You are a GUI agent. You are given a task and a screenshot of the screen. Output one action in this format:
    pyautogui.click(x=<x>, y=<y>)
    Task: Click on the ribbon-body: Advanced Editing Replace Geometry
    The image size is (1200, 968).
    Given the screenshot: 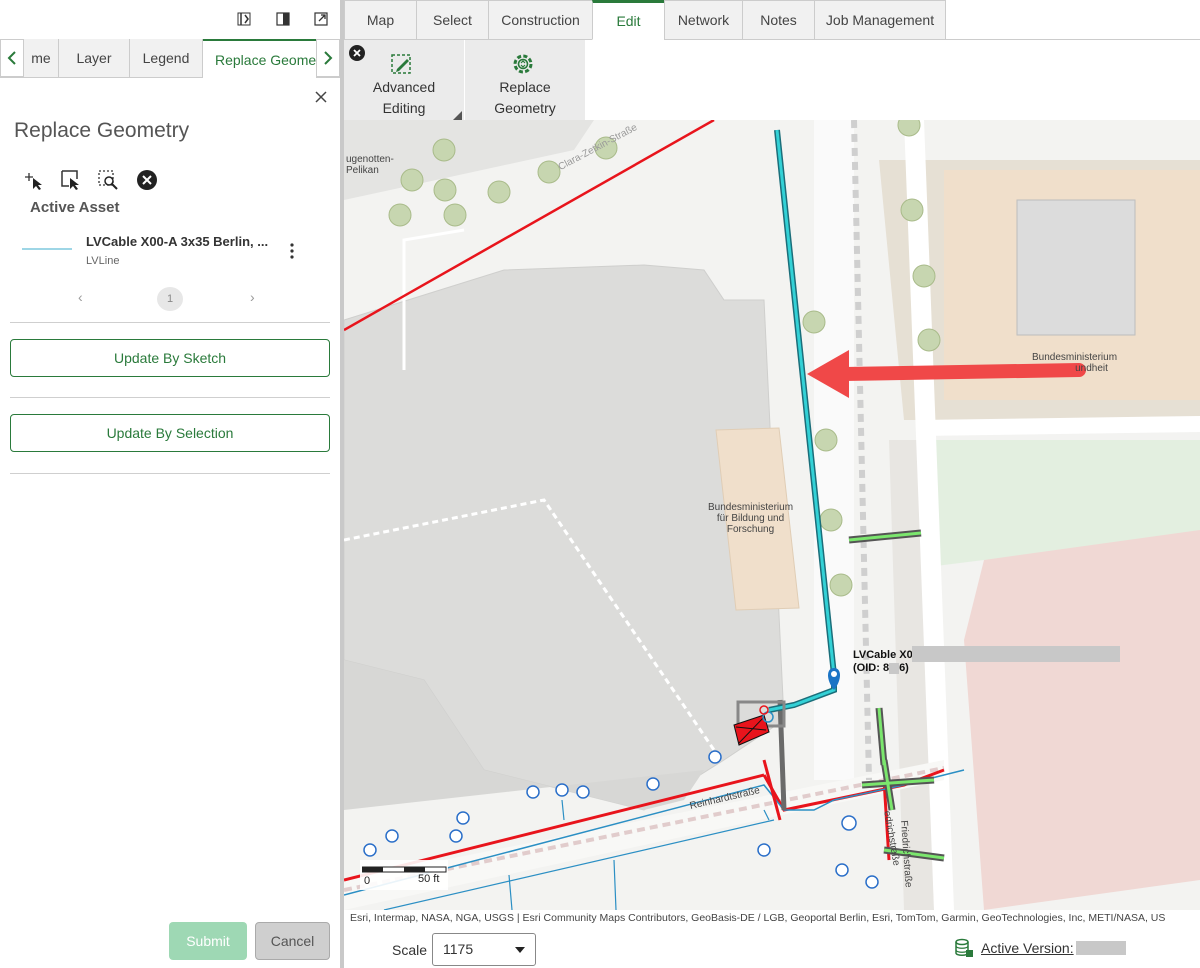 What is the action you would take?
    pyautogui.click(x=772, y=80)
    